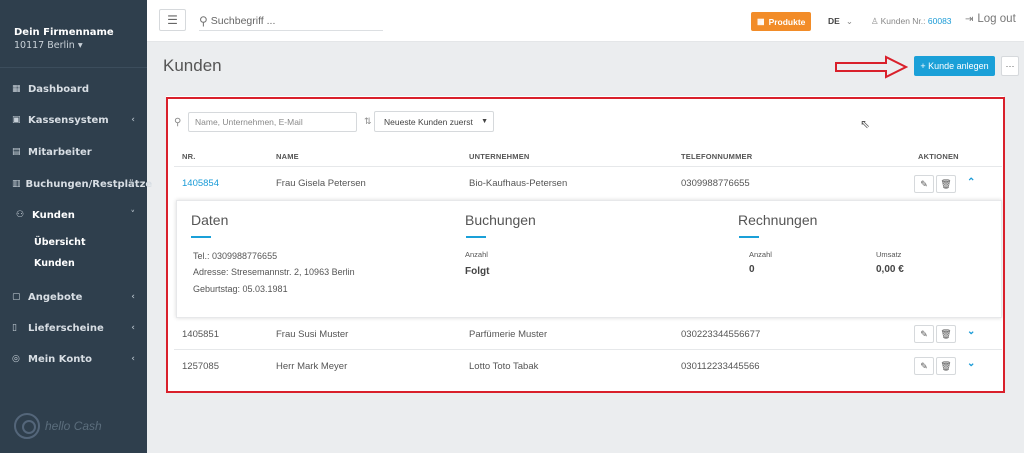 The width and height of the screenshot is (1024, 453). What do you see at coordinates (73, 67) in the screenshot?
I see `sidebar-divider` at bounding box center [73, 67].